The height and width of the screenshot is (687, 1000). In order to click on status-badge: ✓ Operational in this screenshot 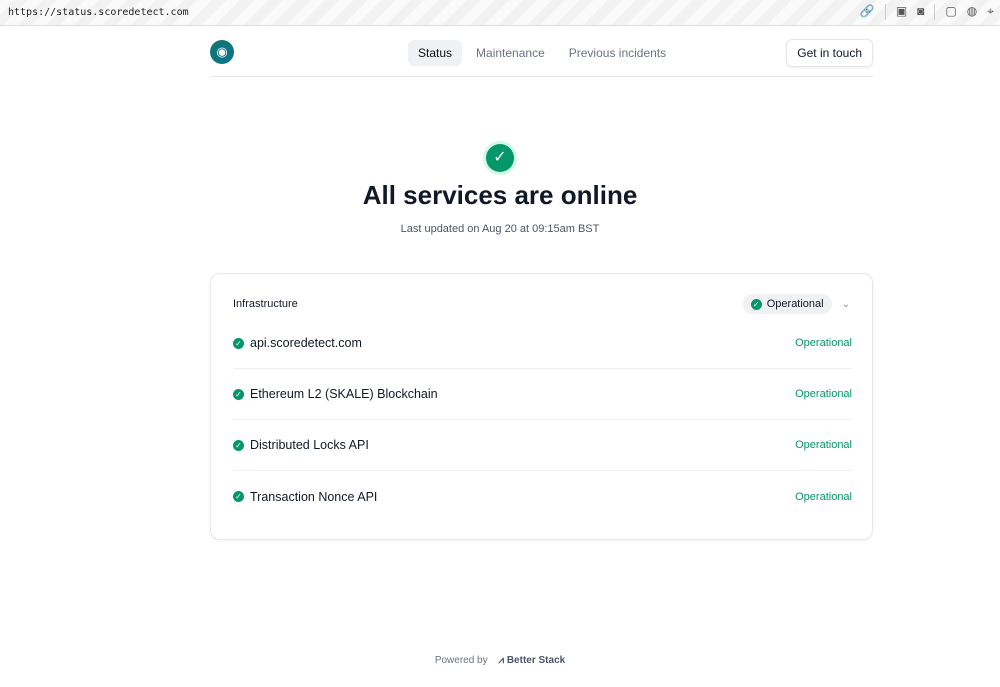, I will do `click(787, 304)`.